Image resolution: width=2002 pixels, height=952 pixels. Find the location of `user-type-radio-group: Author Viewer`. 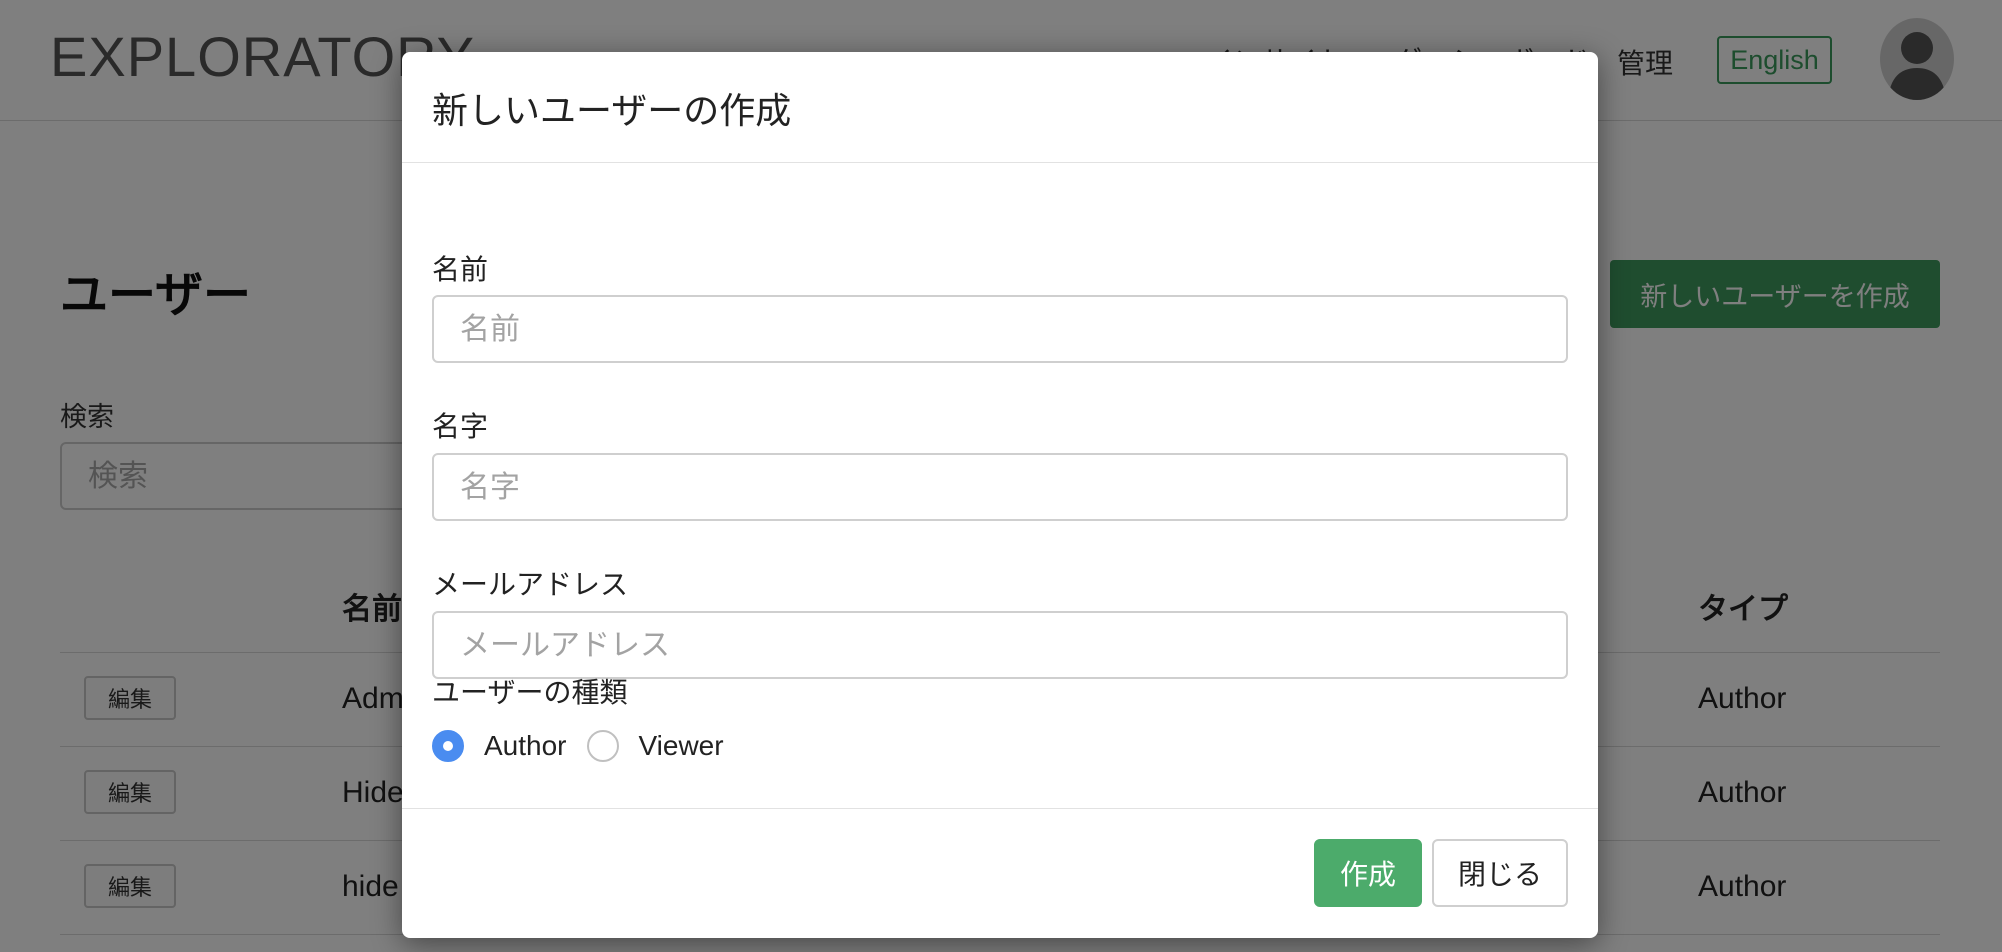

user-type-radio-group: Author Viewer is located at coordinates (588, 746).